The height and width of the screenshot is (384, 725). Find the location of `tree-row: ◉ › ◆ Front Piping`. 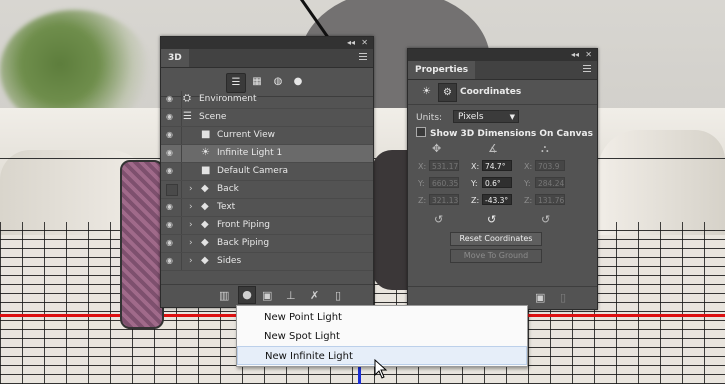

tree-row: ◉ › ◆ Front Piping is located at coordinates (267, 226).